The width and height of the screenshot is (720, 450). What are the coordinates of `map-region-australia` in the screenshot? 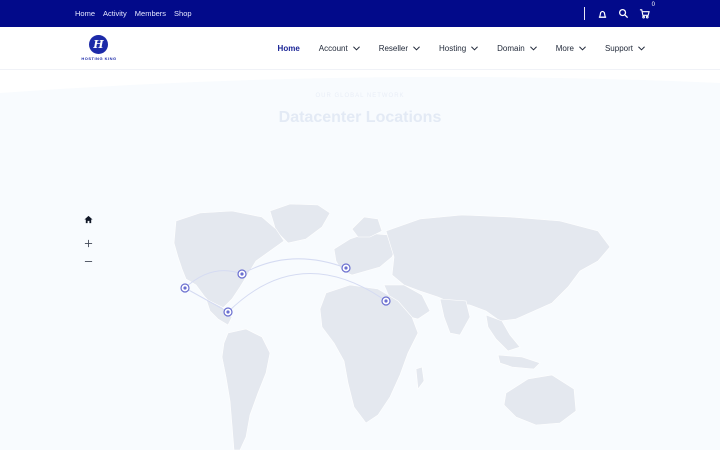 It's located at (540, 400).